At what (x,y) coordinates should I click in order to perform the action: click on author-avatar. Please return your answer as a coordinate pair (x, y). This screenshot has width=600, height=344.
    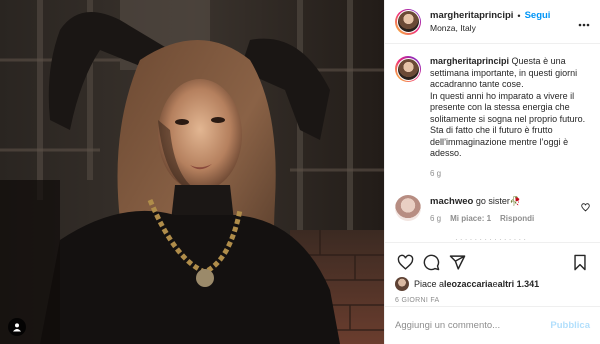
    Looking at the image, I should click on (408, 21).